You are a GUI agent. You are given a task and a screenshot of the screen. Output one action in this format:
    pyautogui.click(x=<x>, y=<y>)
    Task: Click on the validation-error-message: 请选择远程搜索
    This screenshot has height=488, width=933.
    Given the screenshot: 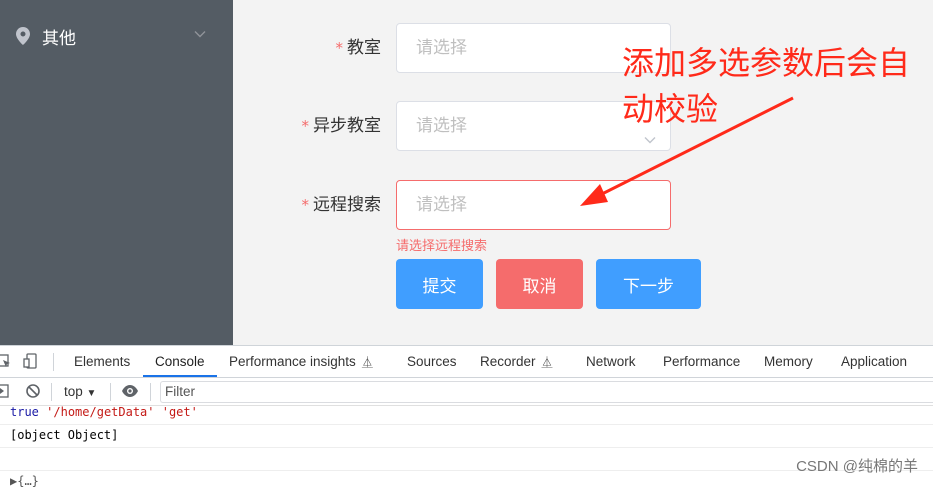 What is the action you would take?
    pyautogui.click(x=442, y=246)
    